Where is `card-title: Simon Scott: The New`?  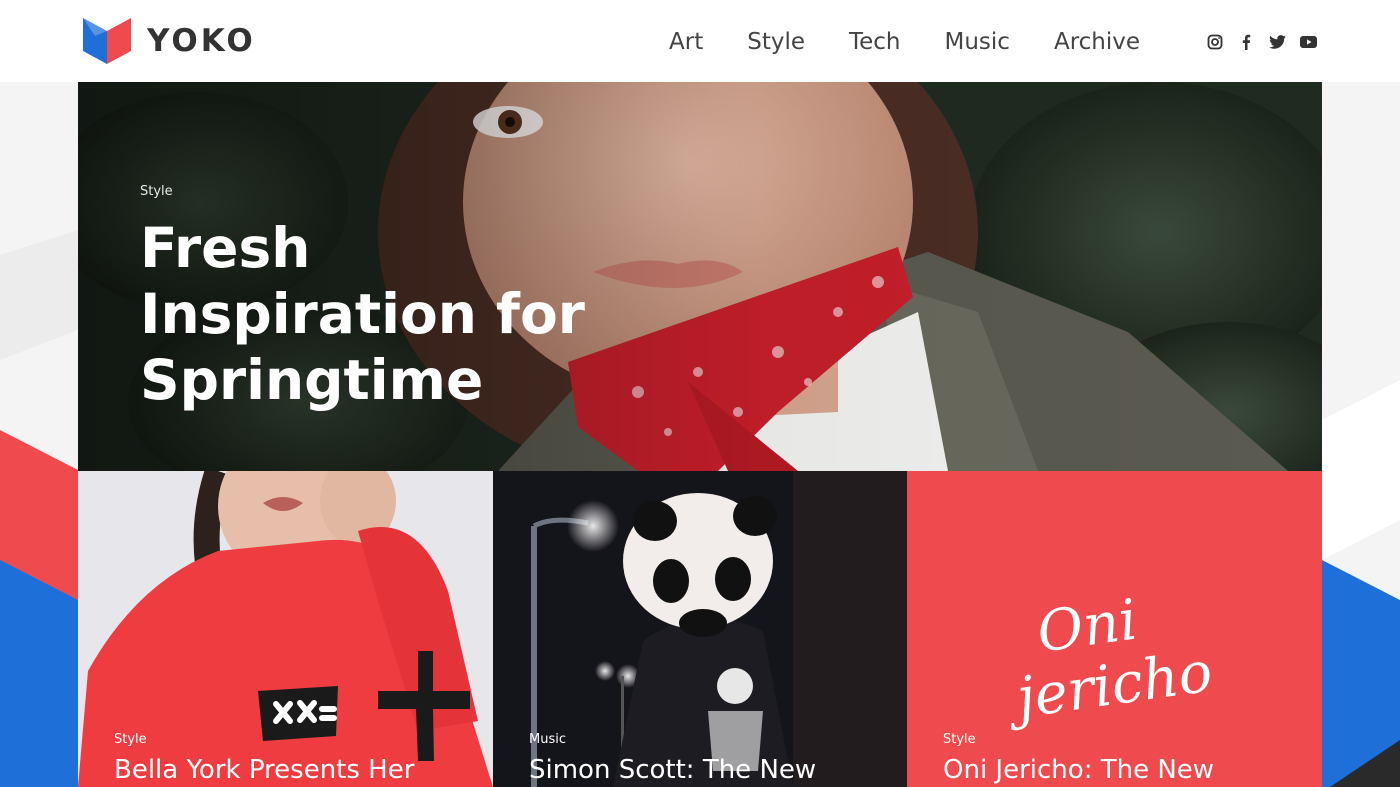 card-title: Simon Scott: The New is located at coordinates (672, 770).